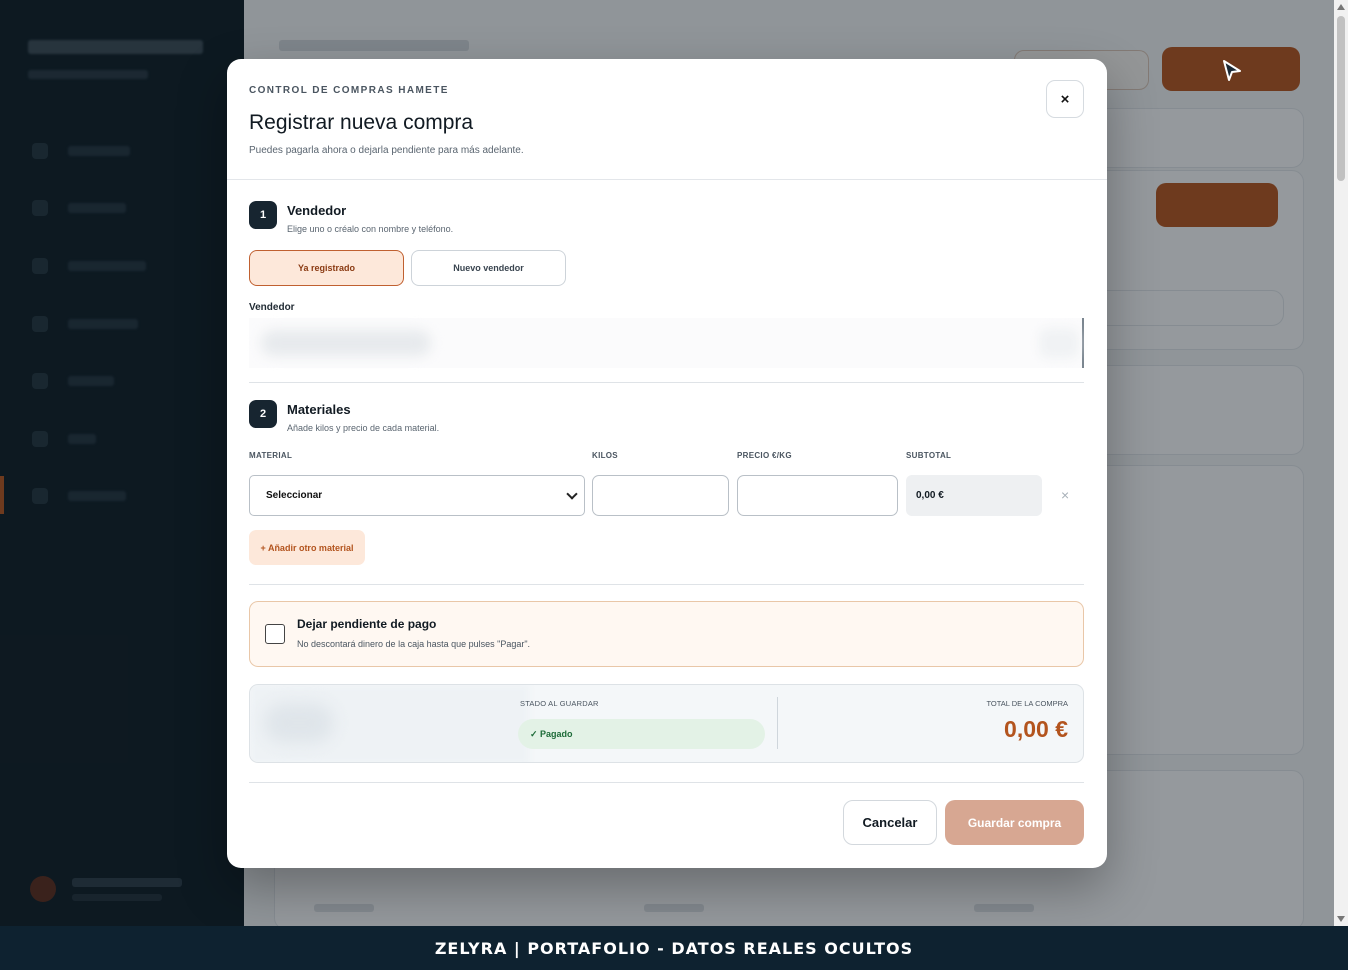 This screenshot has height=970, width=1348. I want to click on price-column-header: PRECIO €/KG, so click(764, 455).